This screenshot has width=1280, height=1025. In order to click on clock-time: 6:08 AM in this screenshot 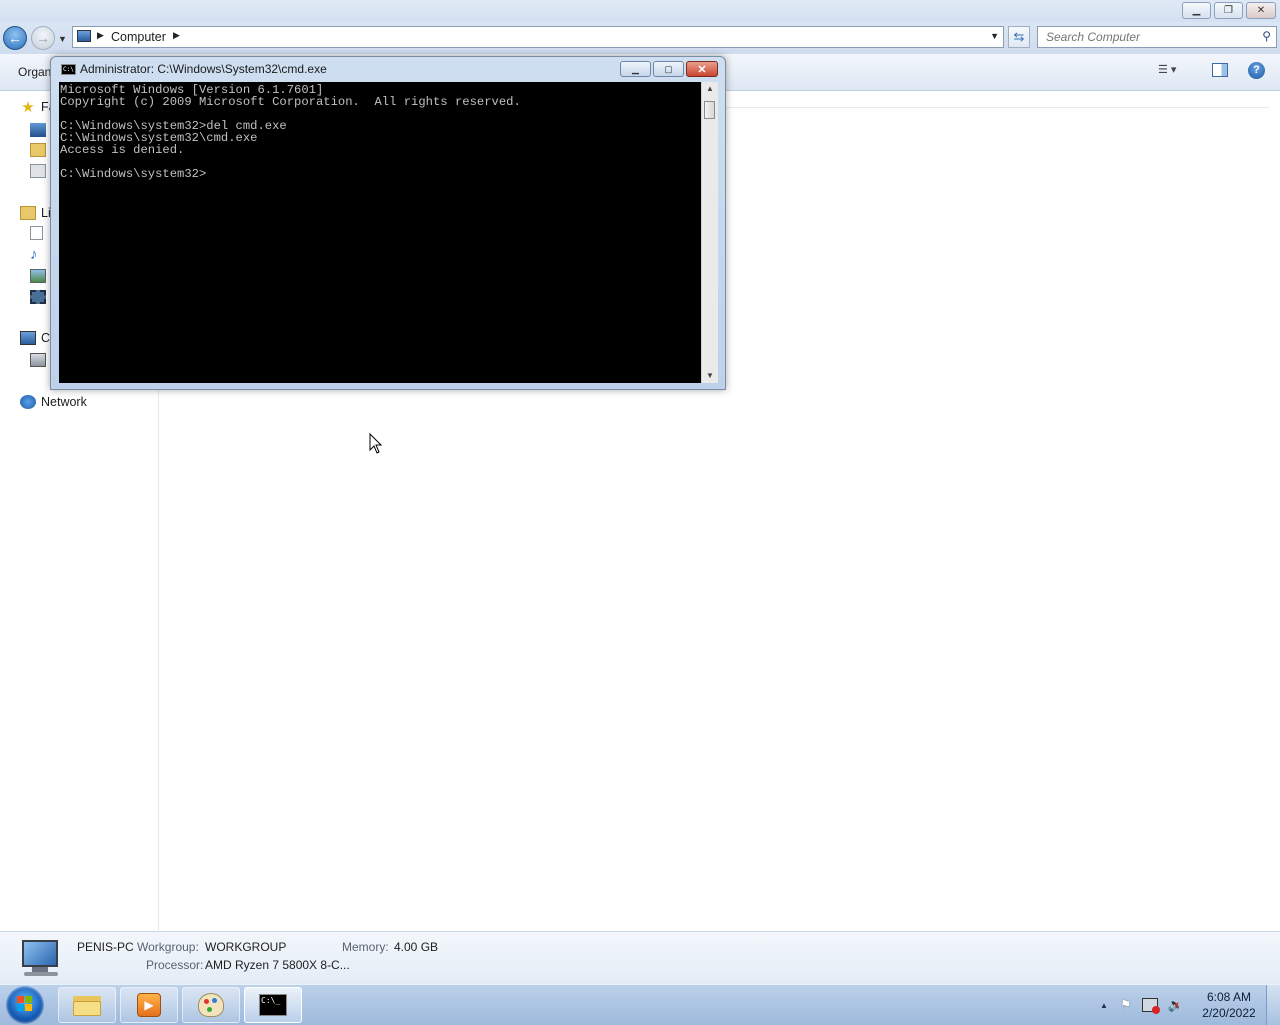, I will do `click(1229, 997)`.